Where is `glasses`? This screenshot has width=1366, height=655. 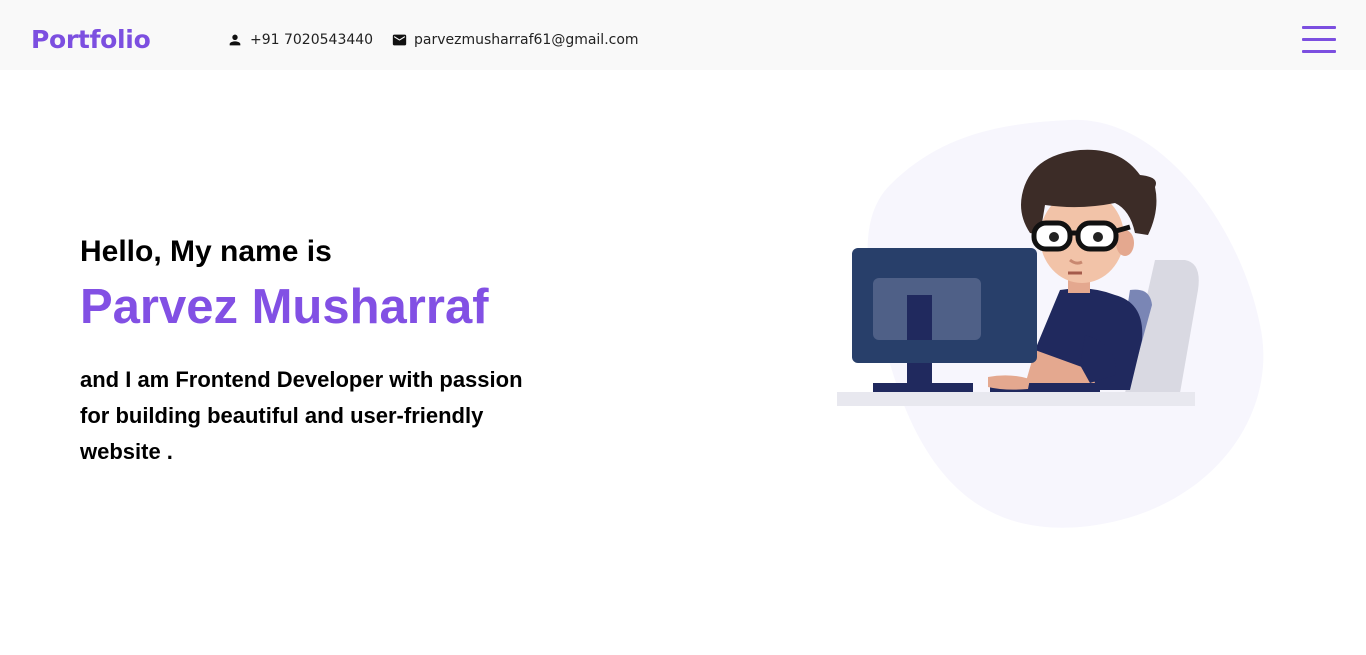 glasses is located at coordinates (1081, 236).